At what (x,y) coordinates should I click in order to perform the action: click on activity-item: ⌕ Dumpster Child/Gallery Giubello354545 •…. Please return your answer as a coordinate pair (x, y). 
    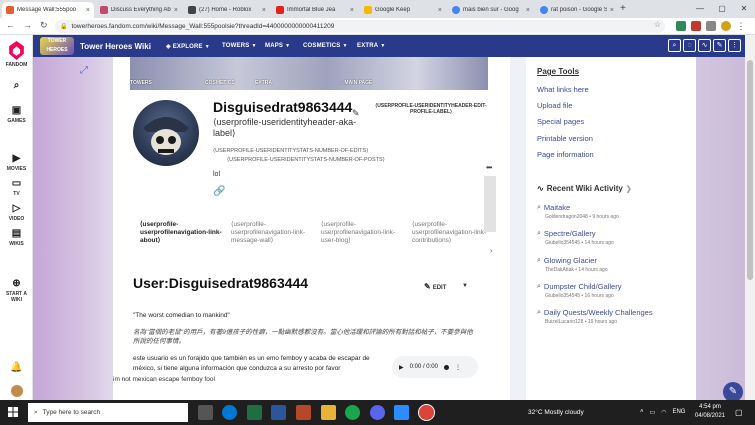
    Looking at the image, I should click on (614, 290).